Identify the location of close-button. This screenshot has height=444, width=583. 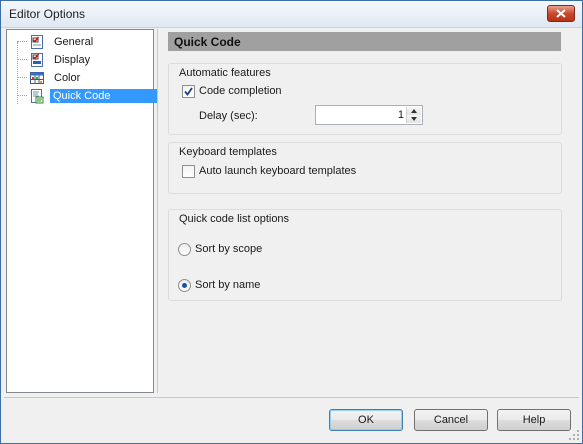
(561, 13).